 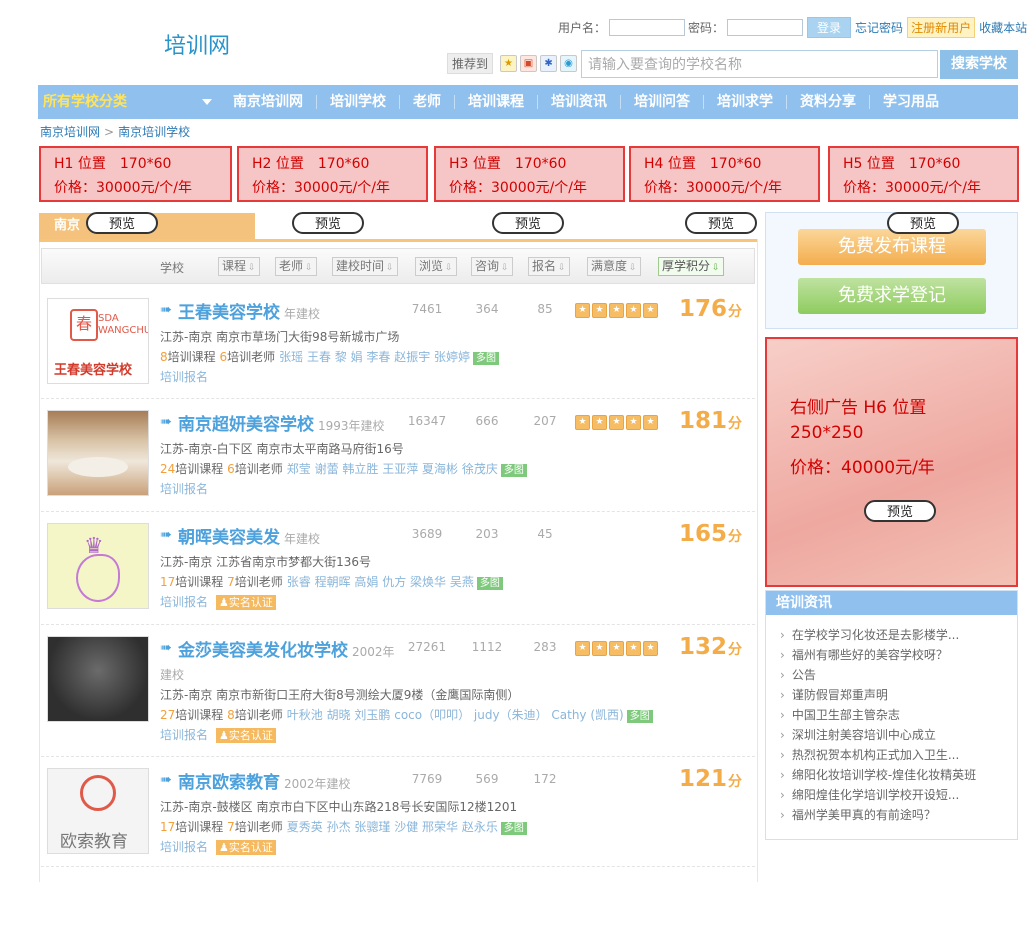 What do you see at coordinates (829, 27) in the screenshot?
I see `login-button: 登录` at bounding box center [829, 27].